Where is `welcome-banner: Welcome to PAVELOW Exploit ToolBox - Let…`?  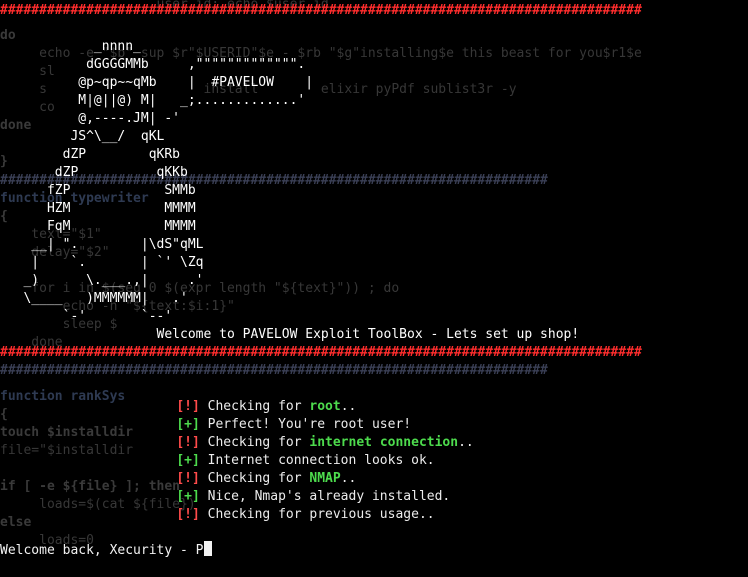
welcome-banner: Welcome to PAVELOW Exploit ToolBox - Let… is located at coordinates (290, 334).